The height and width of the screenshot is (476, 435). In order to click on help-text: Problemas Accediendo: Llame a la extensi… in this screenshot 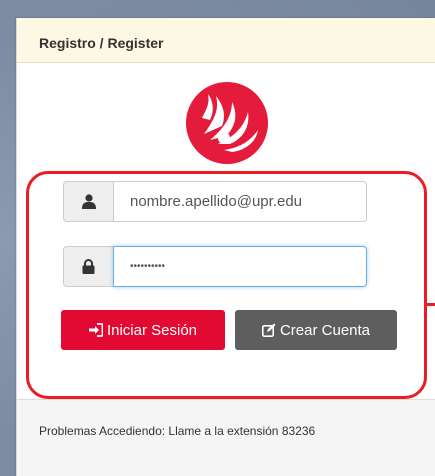, I will do `click(177, 431)`.